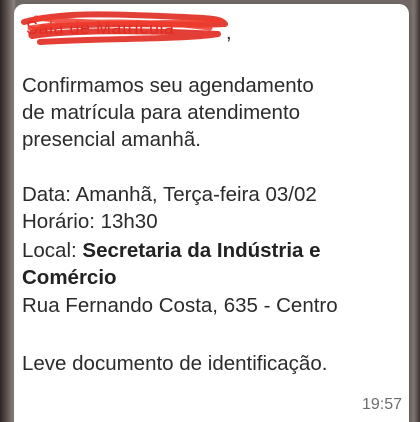  I want to click on date-line: Data: Amanhã, Terça-feira 03/02, so click(169, 194).